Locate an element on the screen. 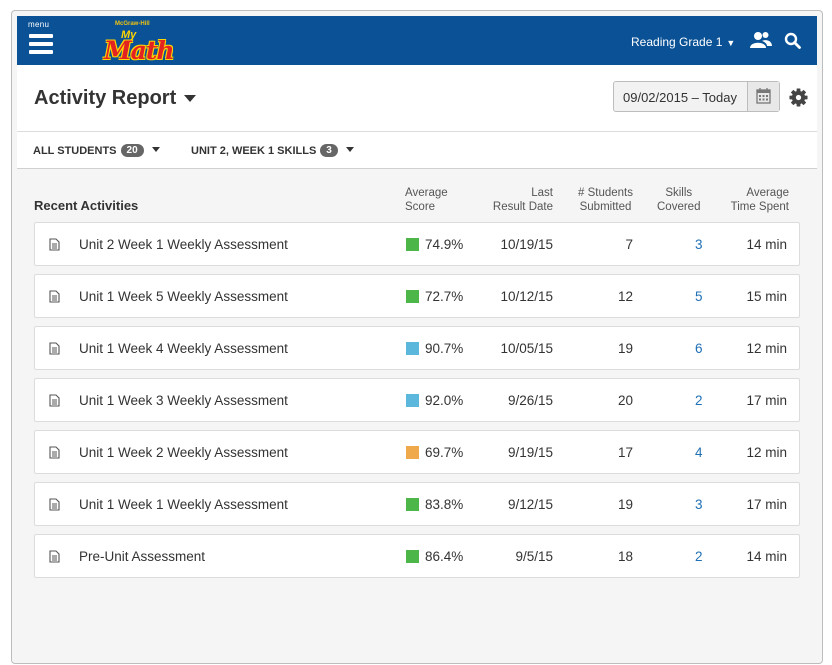  last-result-date: 10/05/15 is located at coordinates (526, 348).